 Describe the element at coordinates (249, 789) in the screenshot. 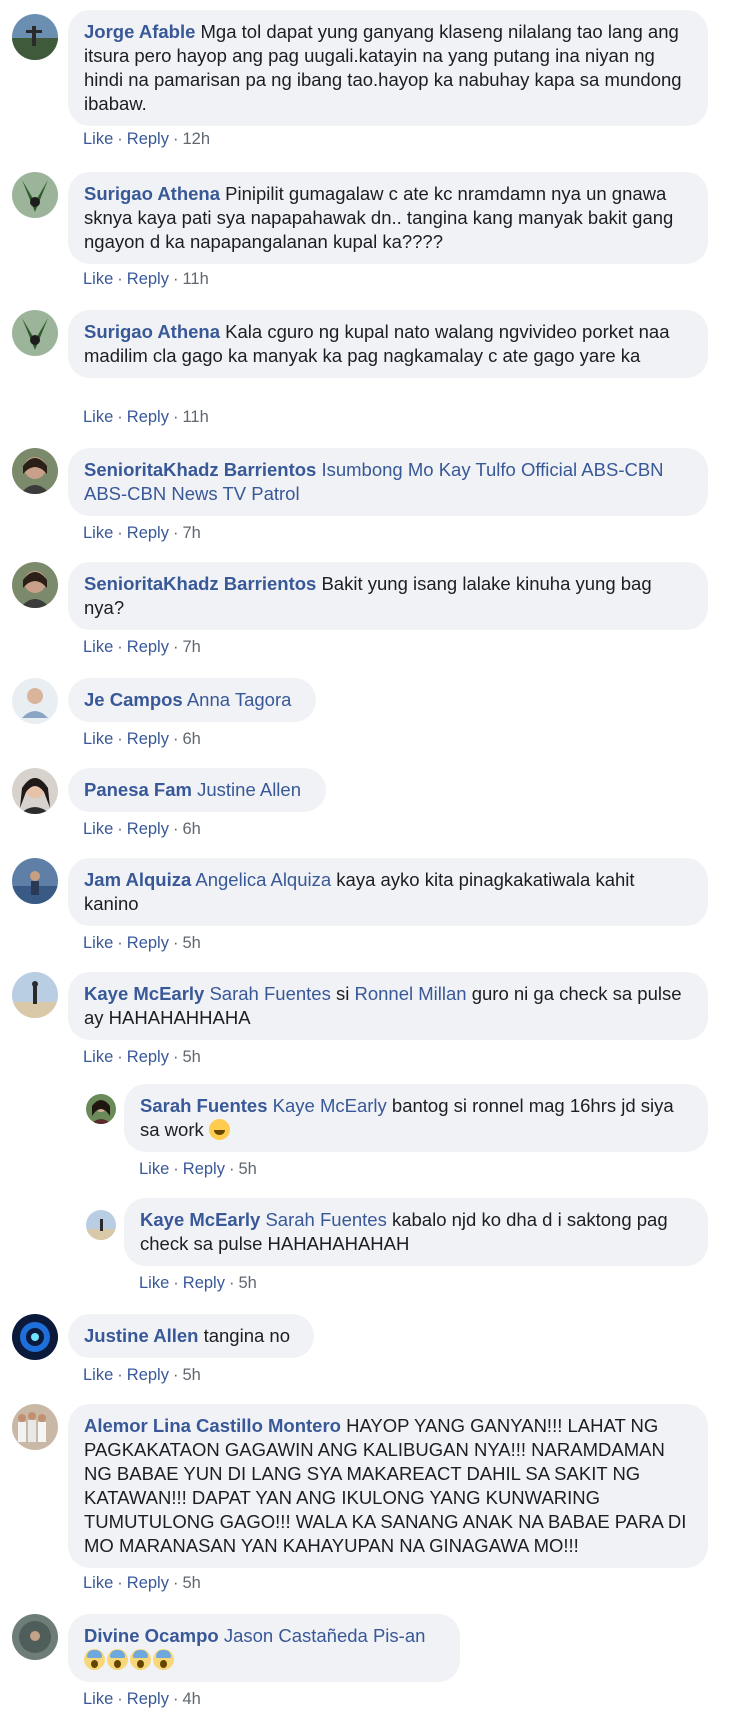

I see `tagged-user: Justine Allen` at that location.